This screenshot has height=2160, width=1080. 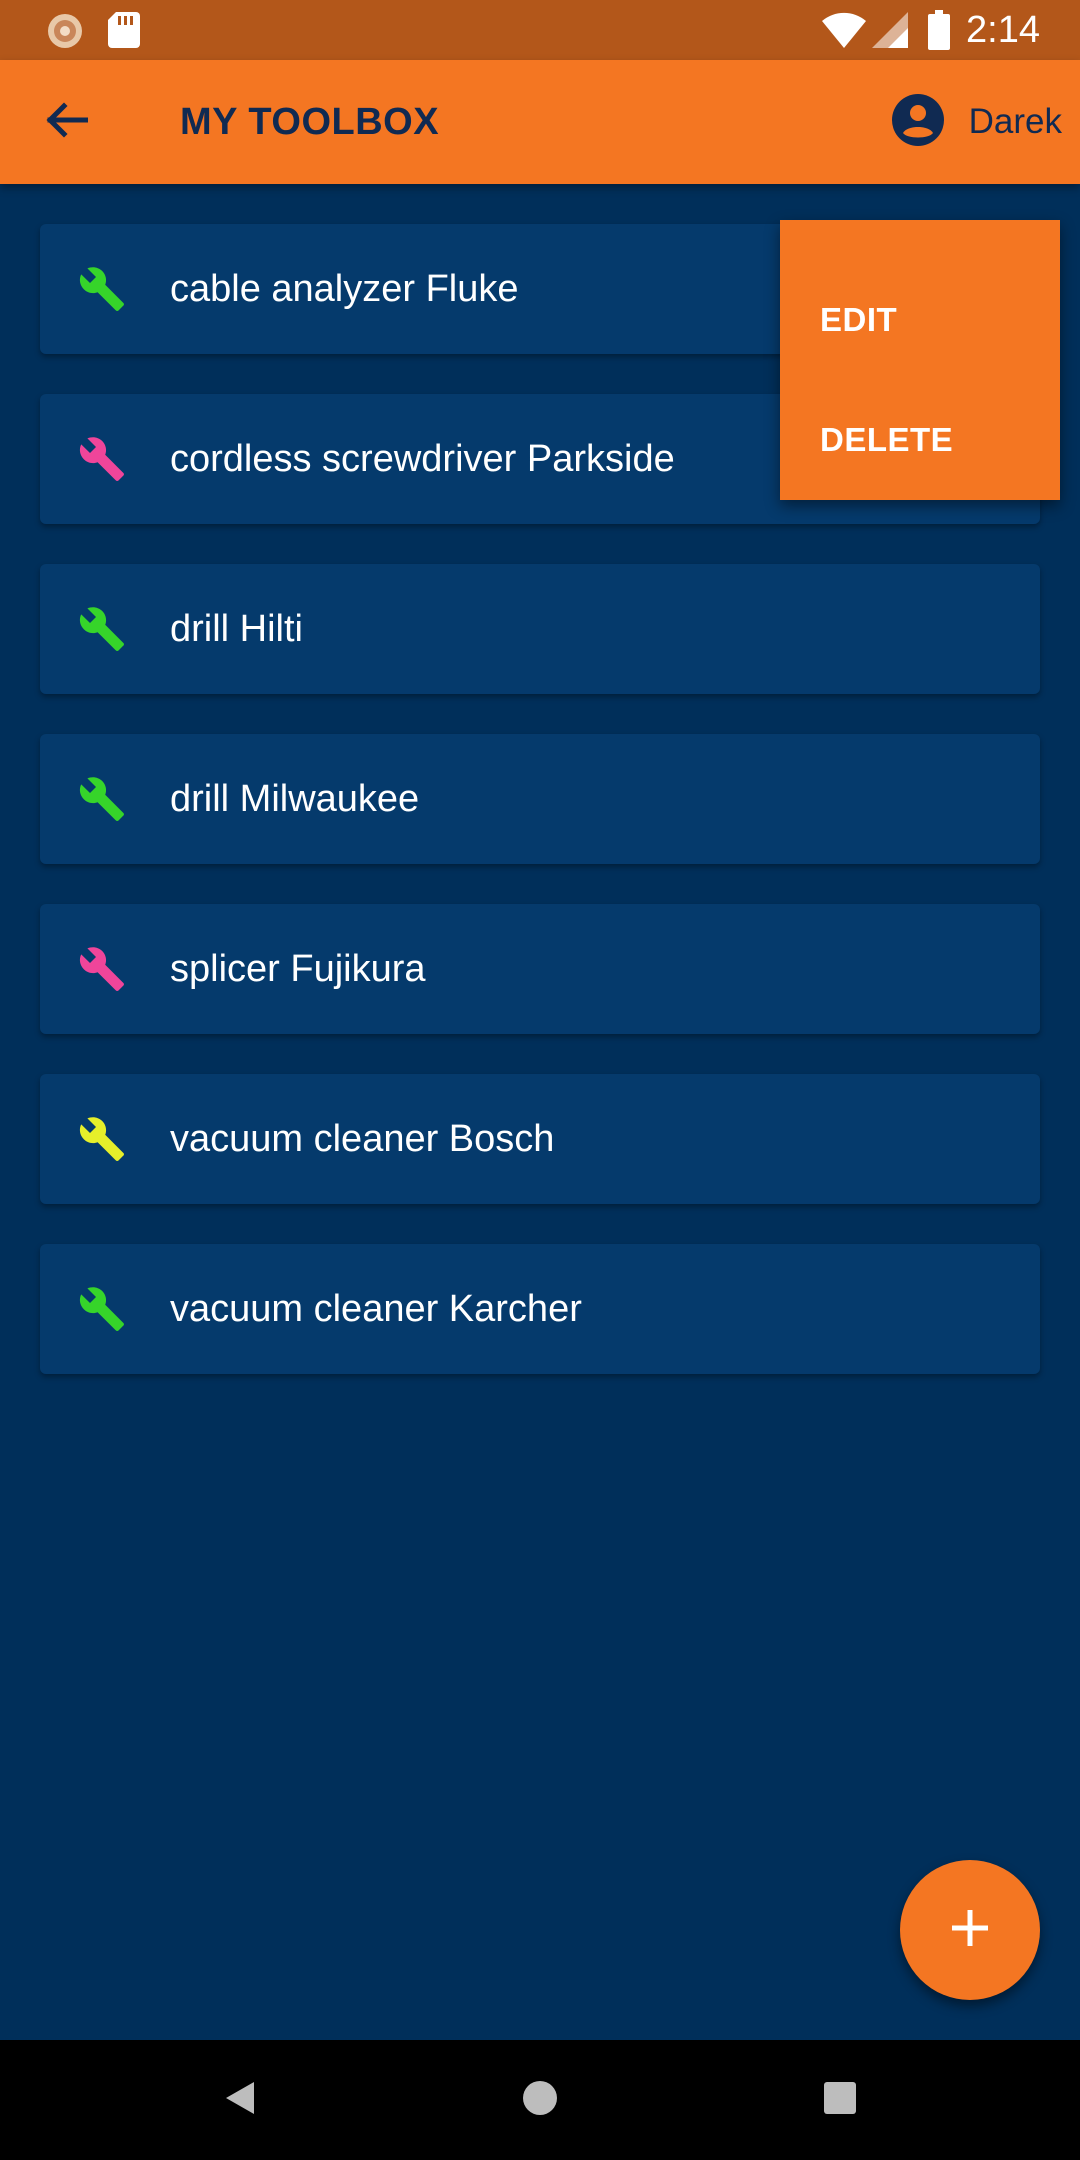 I want to click on nav-recents-button, so click(x=840, y=2100).